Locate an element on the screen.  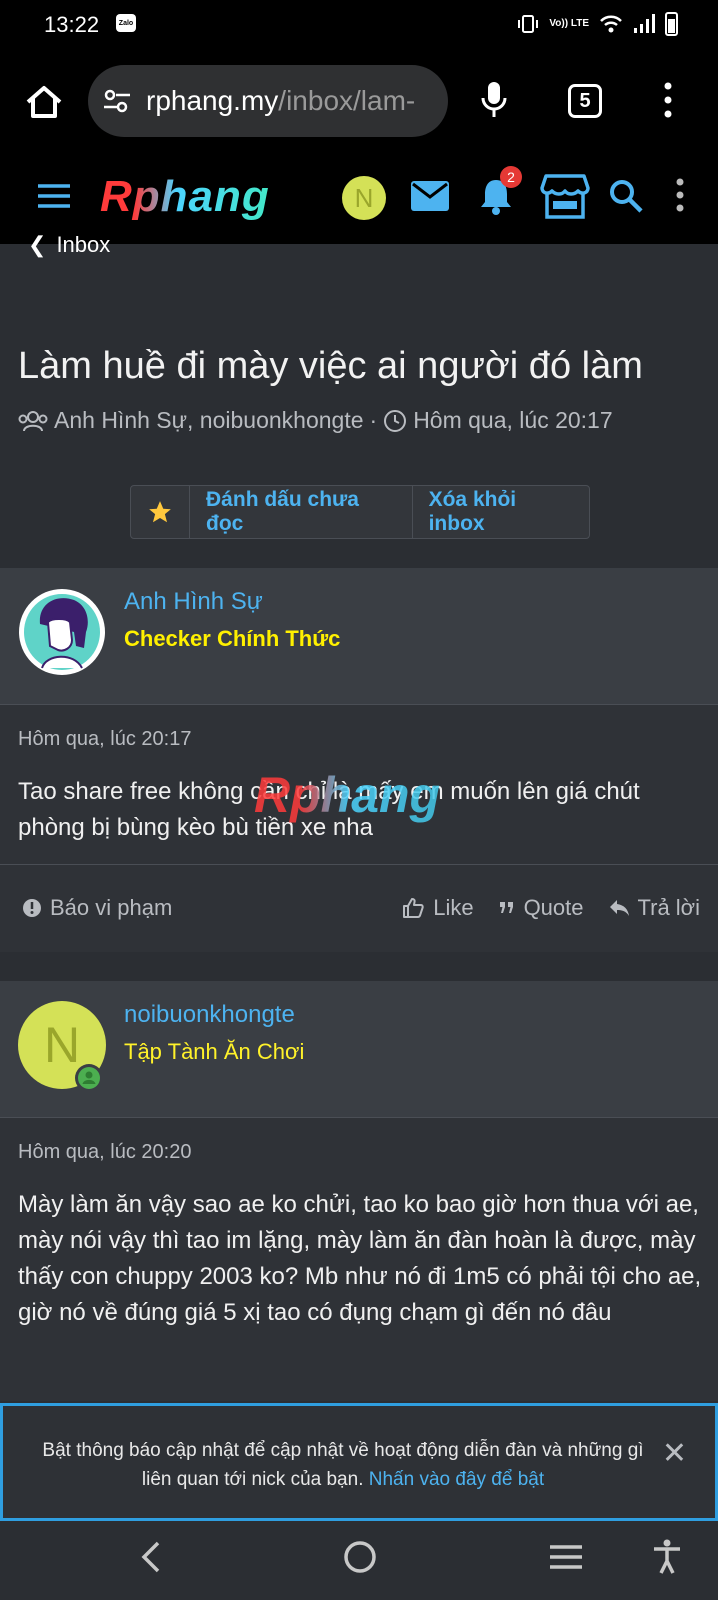
conversation-time: Hôm qua, lúc 20:17 is located at coordinates (513, 420).